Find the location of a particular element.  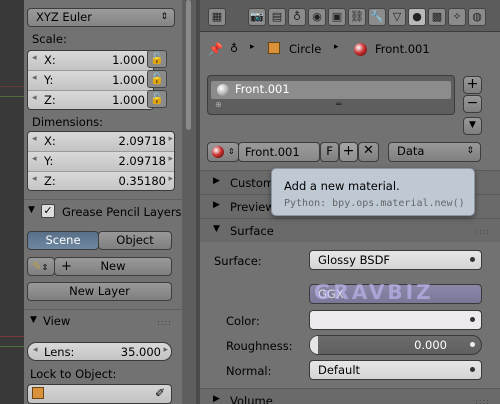

grease-pencil-panel-header: ▼ ✓ Grease Pencil Layers is located at coordinates (103, 211).